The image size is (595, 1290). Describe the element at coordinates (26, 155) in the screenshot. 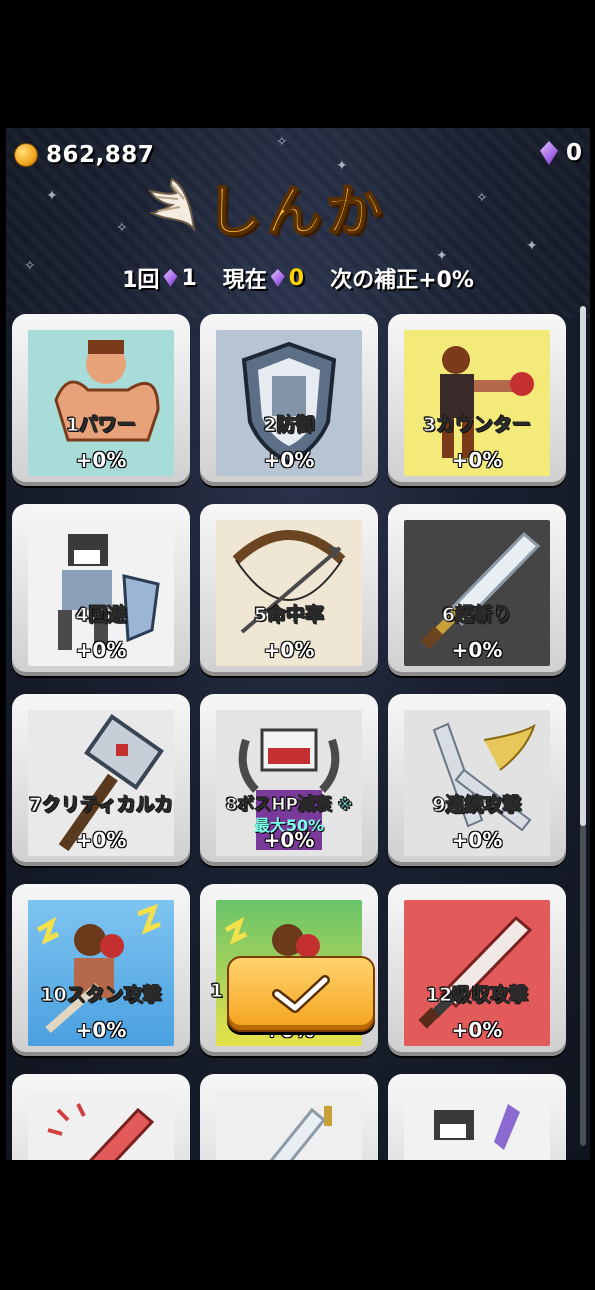

I see `coin-icon` at that location.